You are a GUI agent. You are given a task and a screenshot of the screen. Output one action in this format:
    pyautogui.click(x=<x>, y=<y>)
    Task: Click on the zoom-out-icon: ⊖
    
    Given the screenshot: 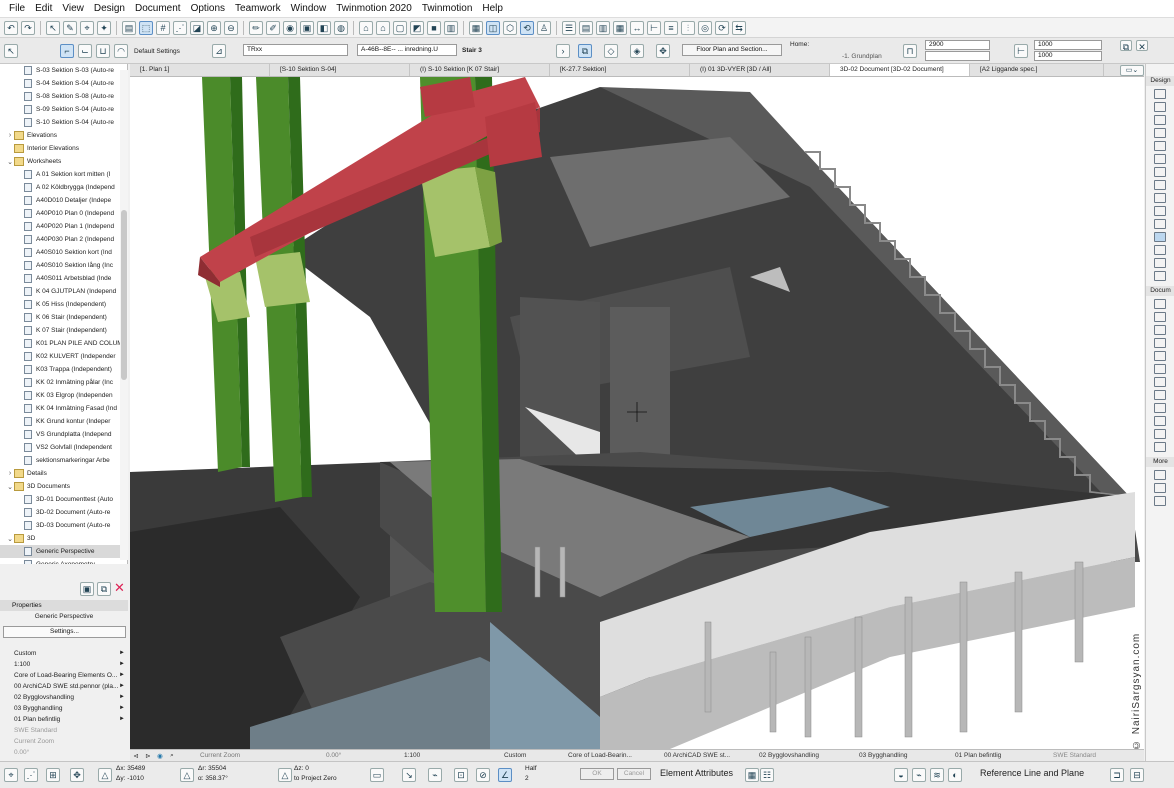 What is the action you would take?
    pyautogui.click(x=231, y=27)
    